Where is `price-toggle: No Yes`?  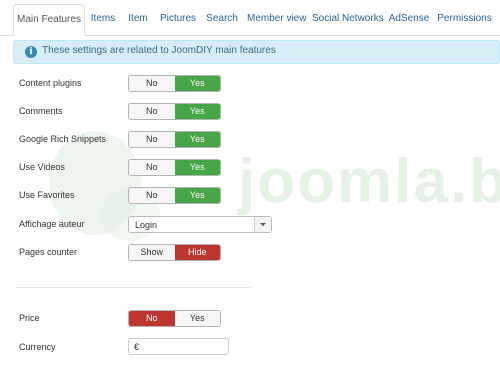 price-toggle: No Yes is located at coordinates (174, 318).